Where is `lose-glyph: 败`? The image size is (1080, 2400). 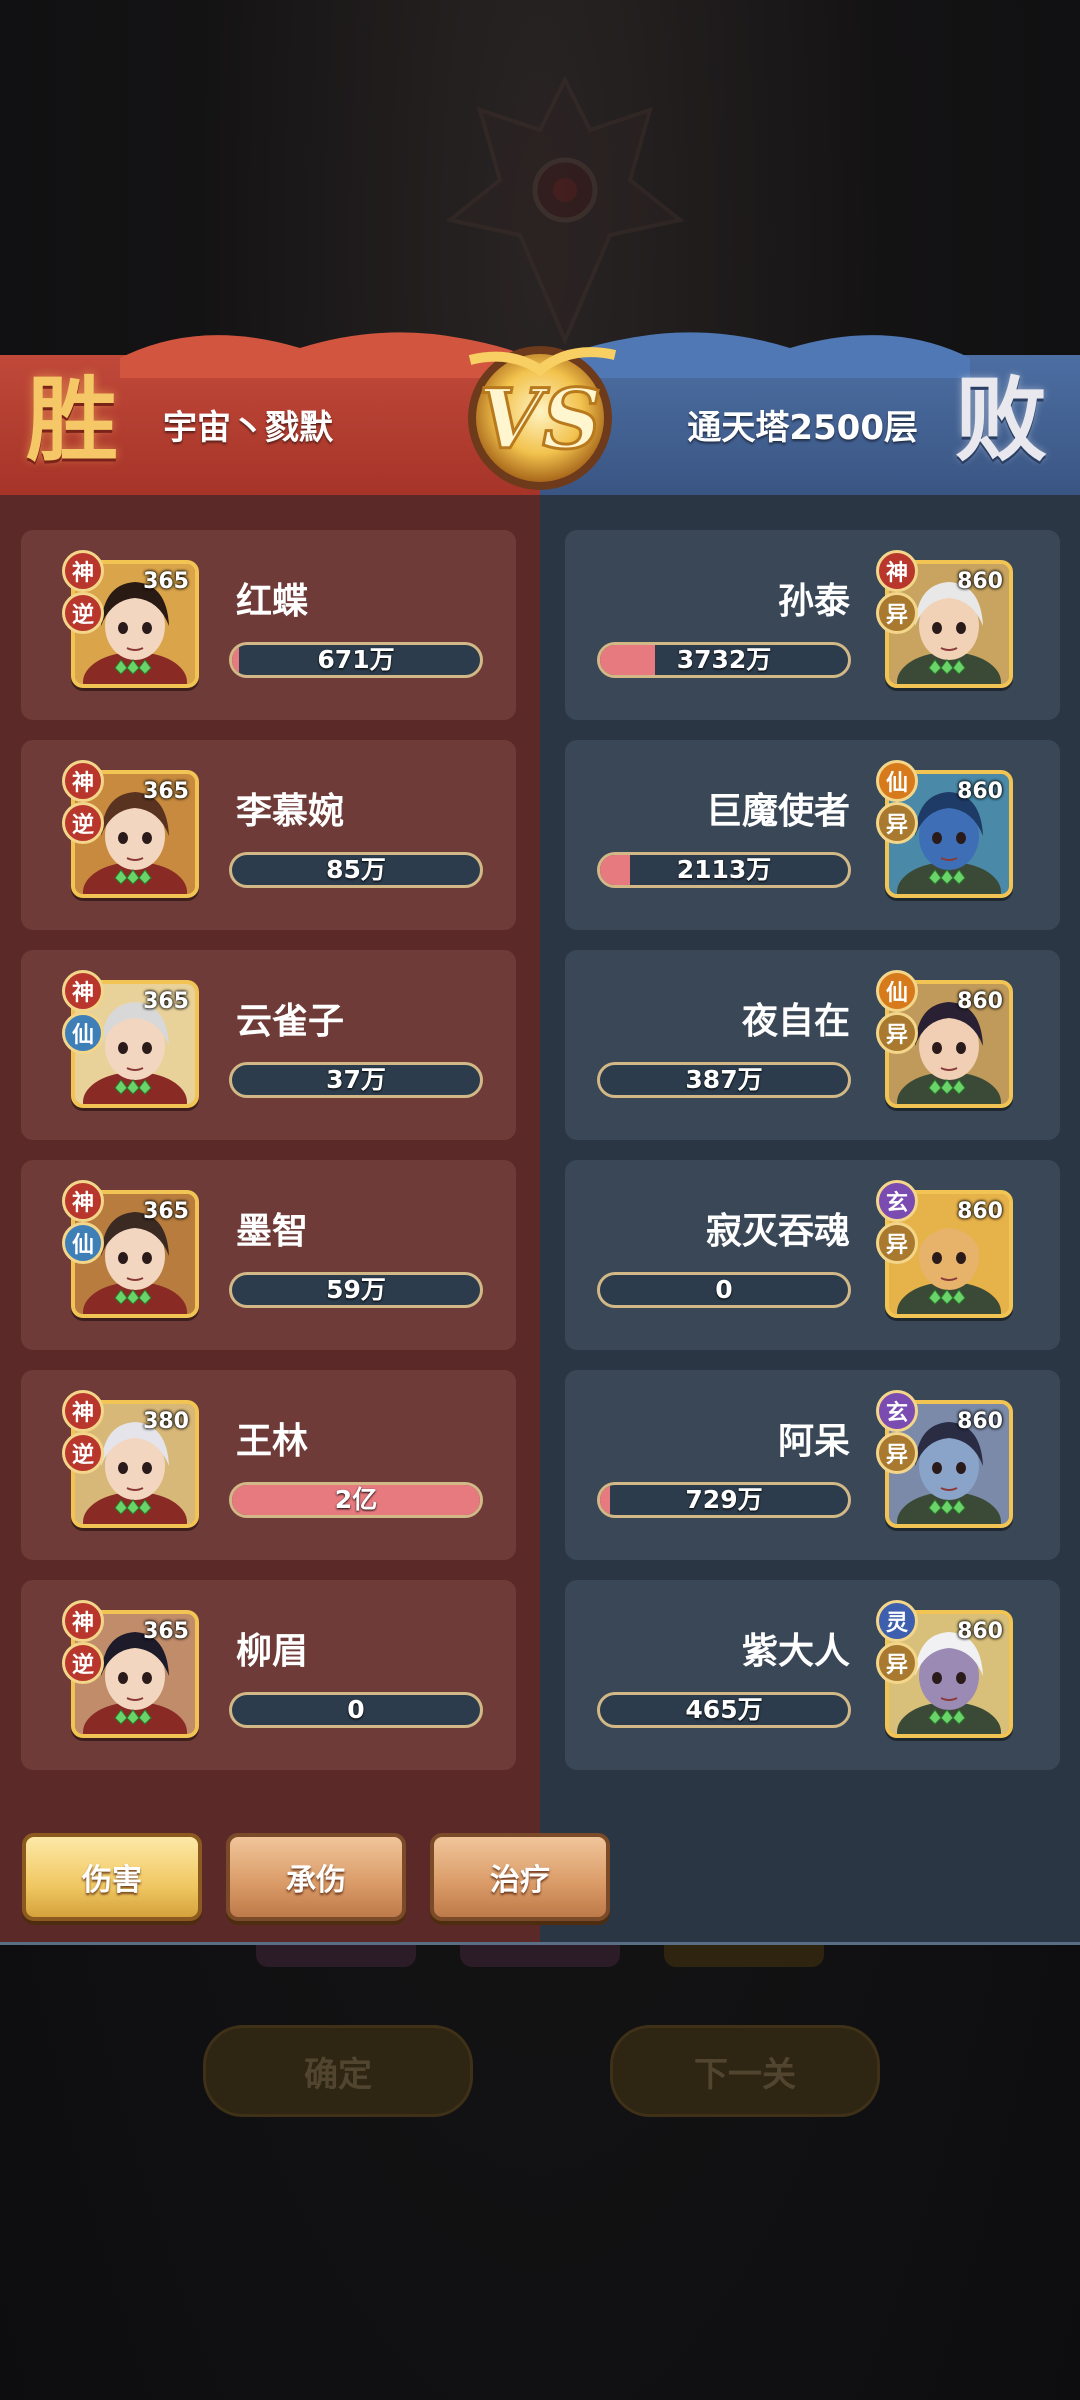
lose-glyph: 败 is located at coordinates (1001, 420).